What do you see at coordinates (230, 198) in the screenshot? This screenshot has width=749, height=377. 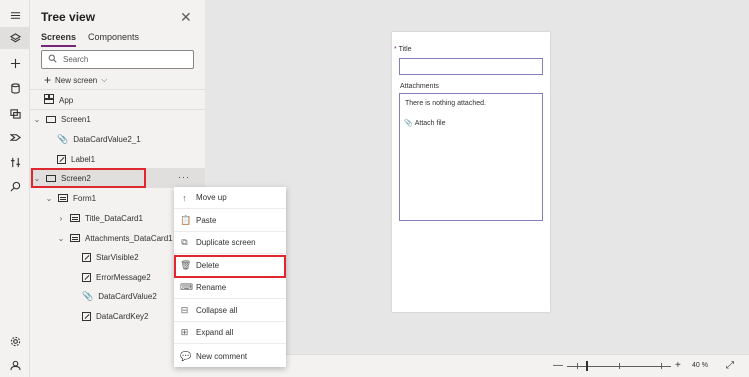 I see `menu-item-move-up: ↑ Move up` at bounding box center [230, 198].